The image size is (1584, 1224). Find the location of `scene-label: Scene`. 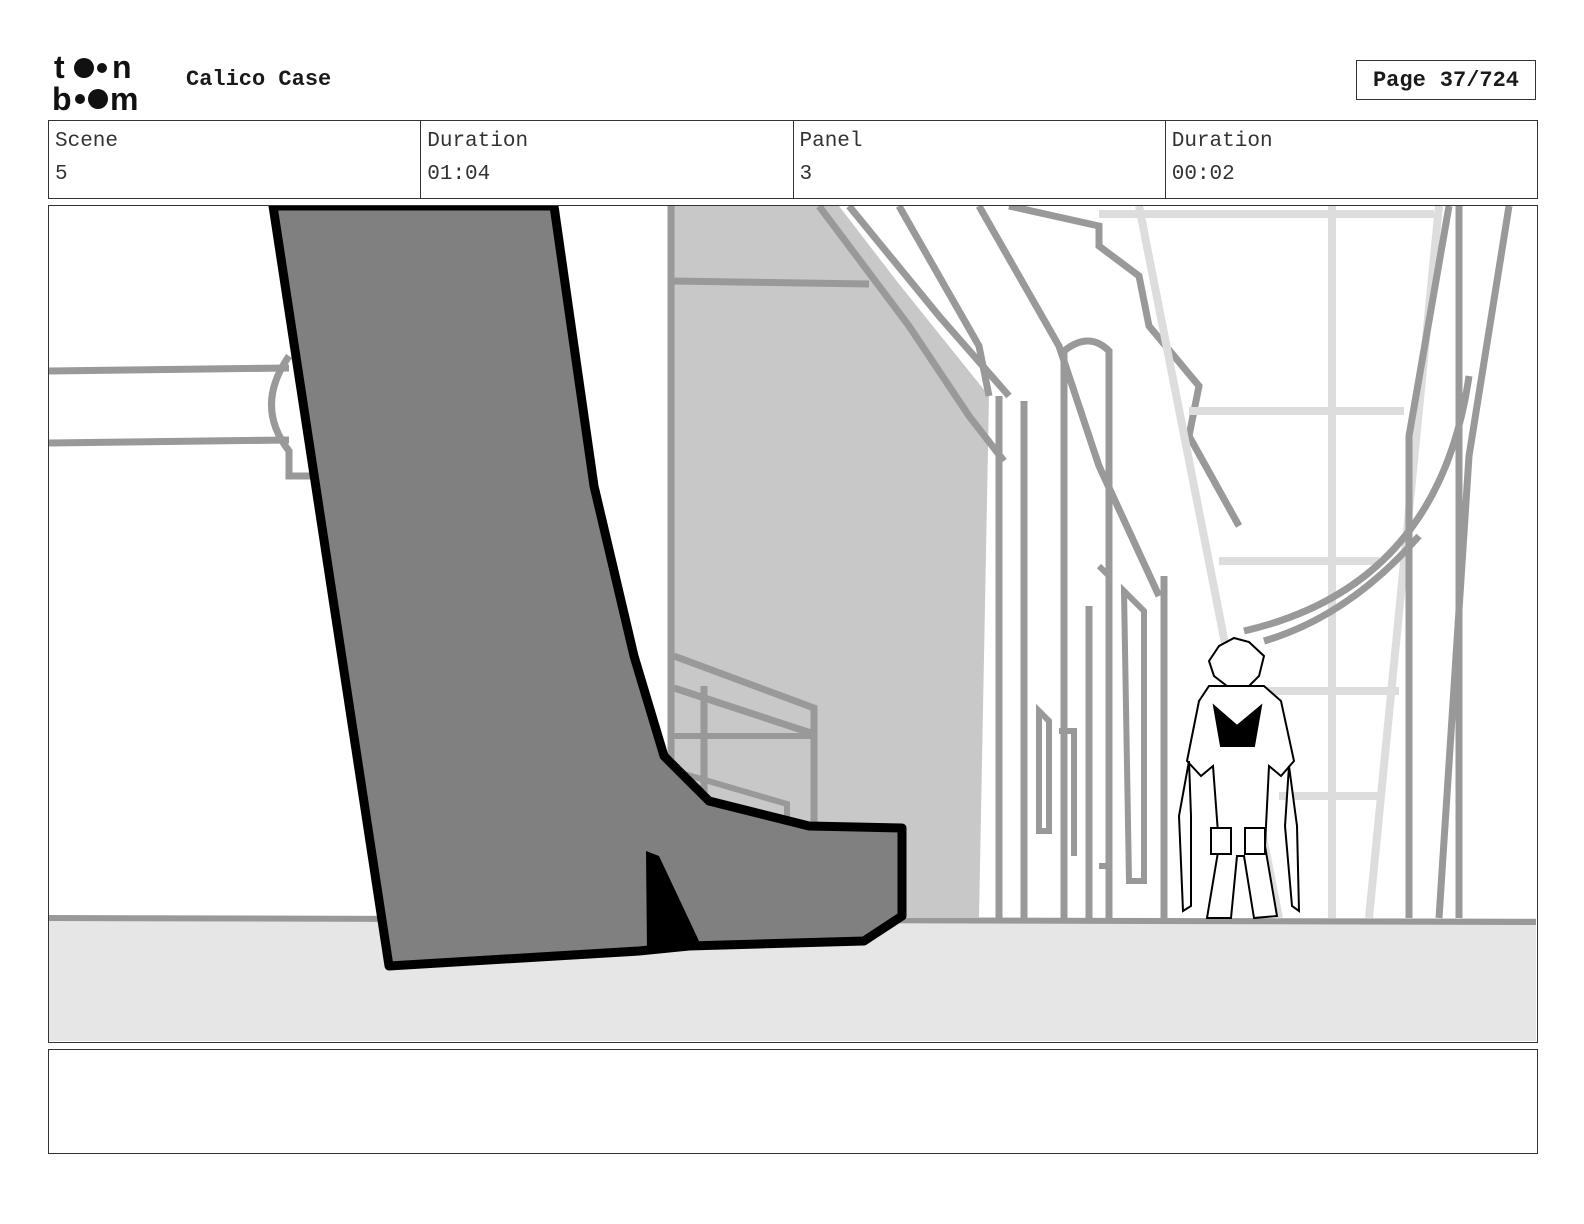

scene-label: Scene is located at coordinates (87, 141).